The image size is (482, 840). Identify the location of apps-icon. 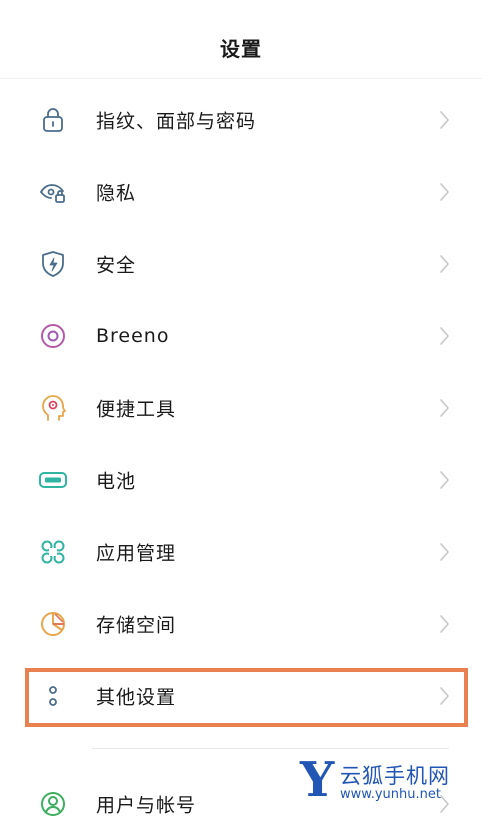
(53, 552).